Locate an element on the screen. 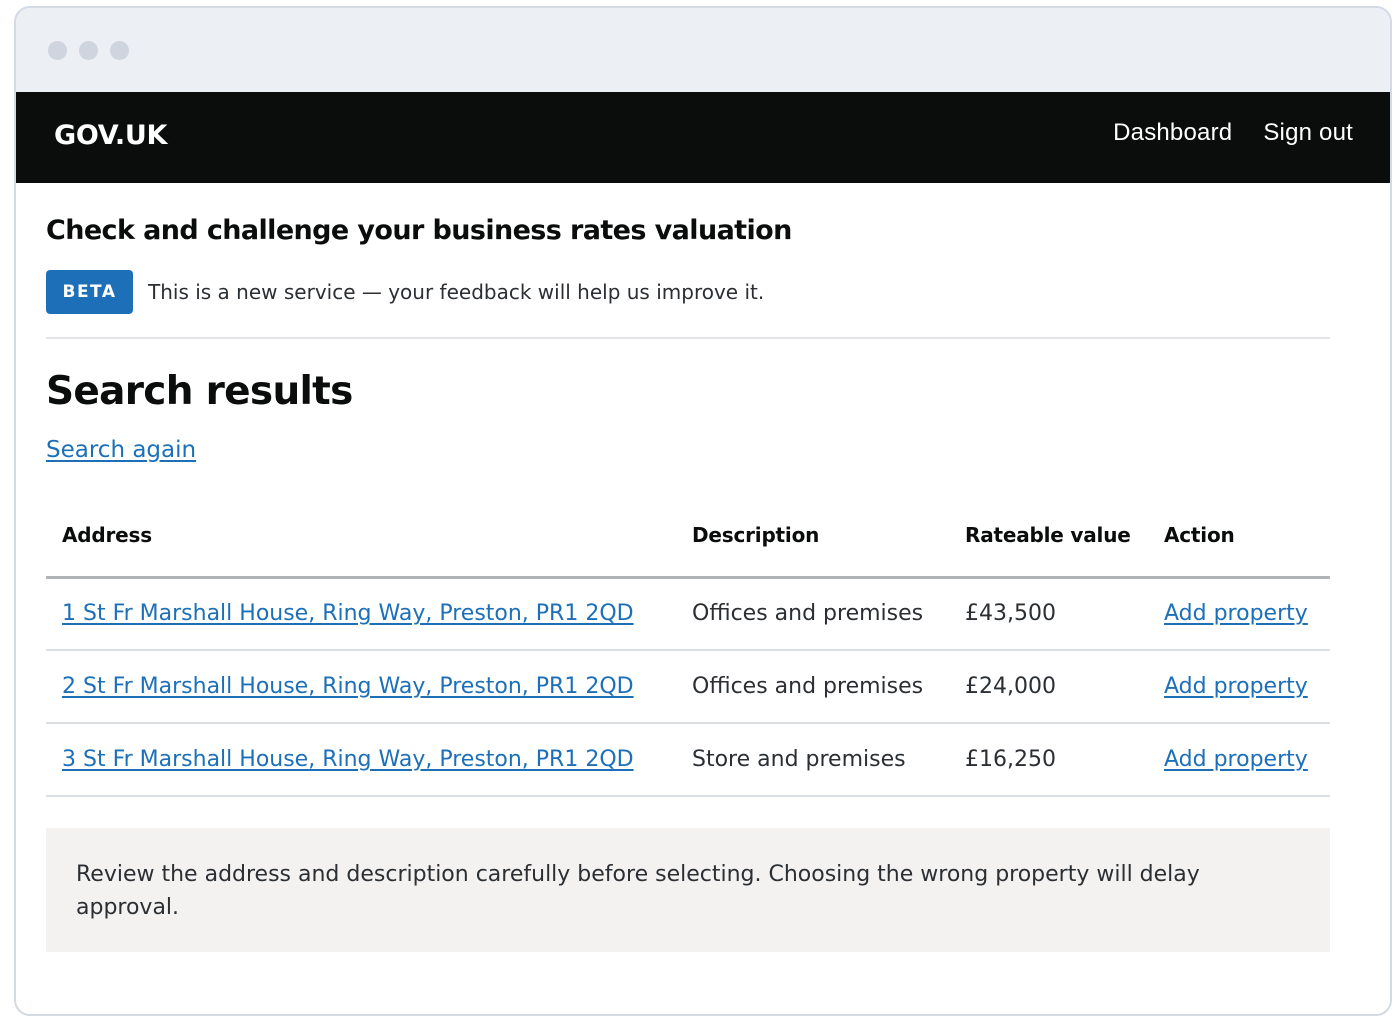  section-divider is located at coordinates (688, 338).